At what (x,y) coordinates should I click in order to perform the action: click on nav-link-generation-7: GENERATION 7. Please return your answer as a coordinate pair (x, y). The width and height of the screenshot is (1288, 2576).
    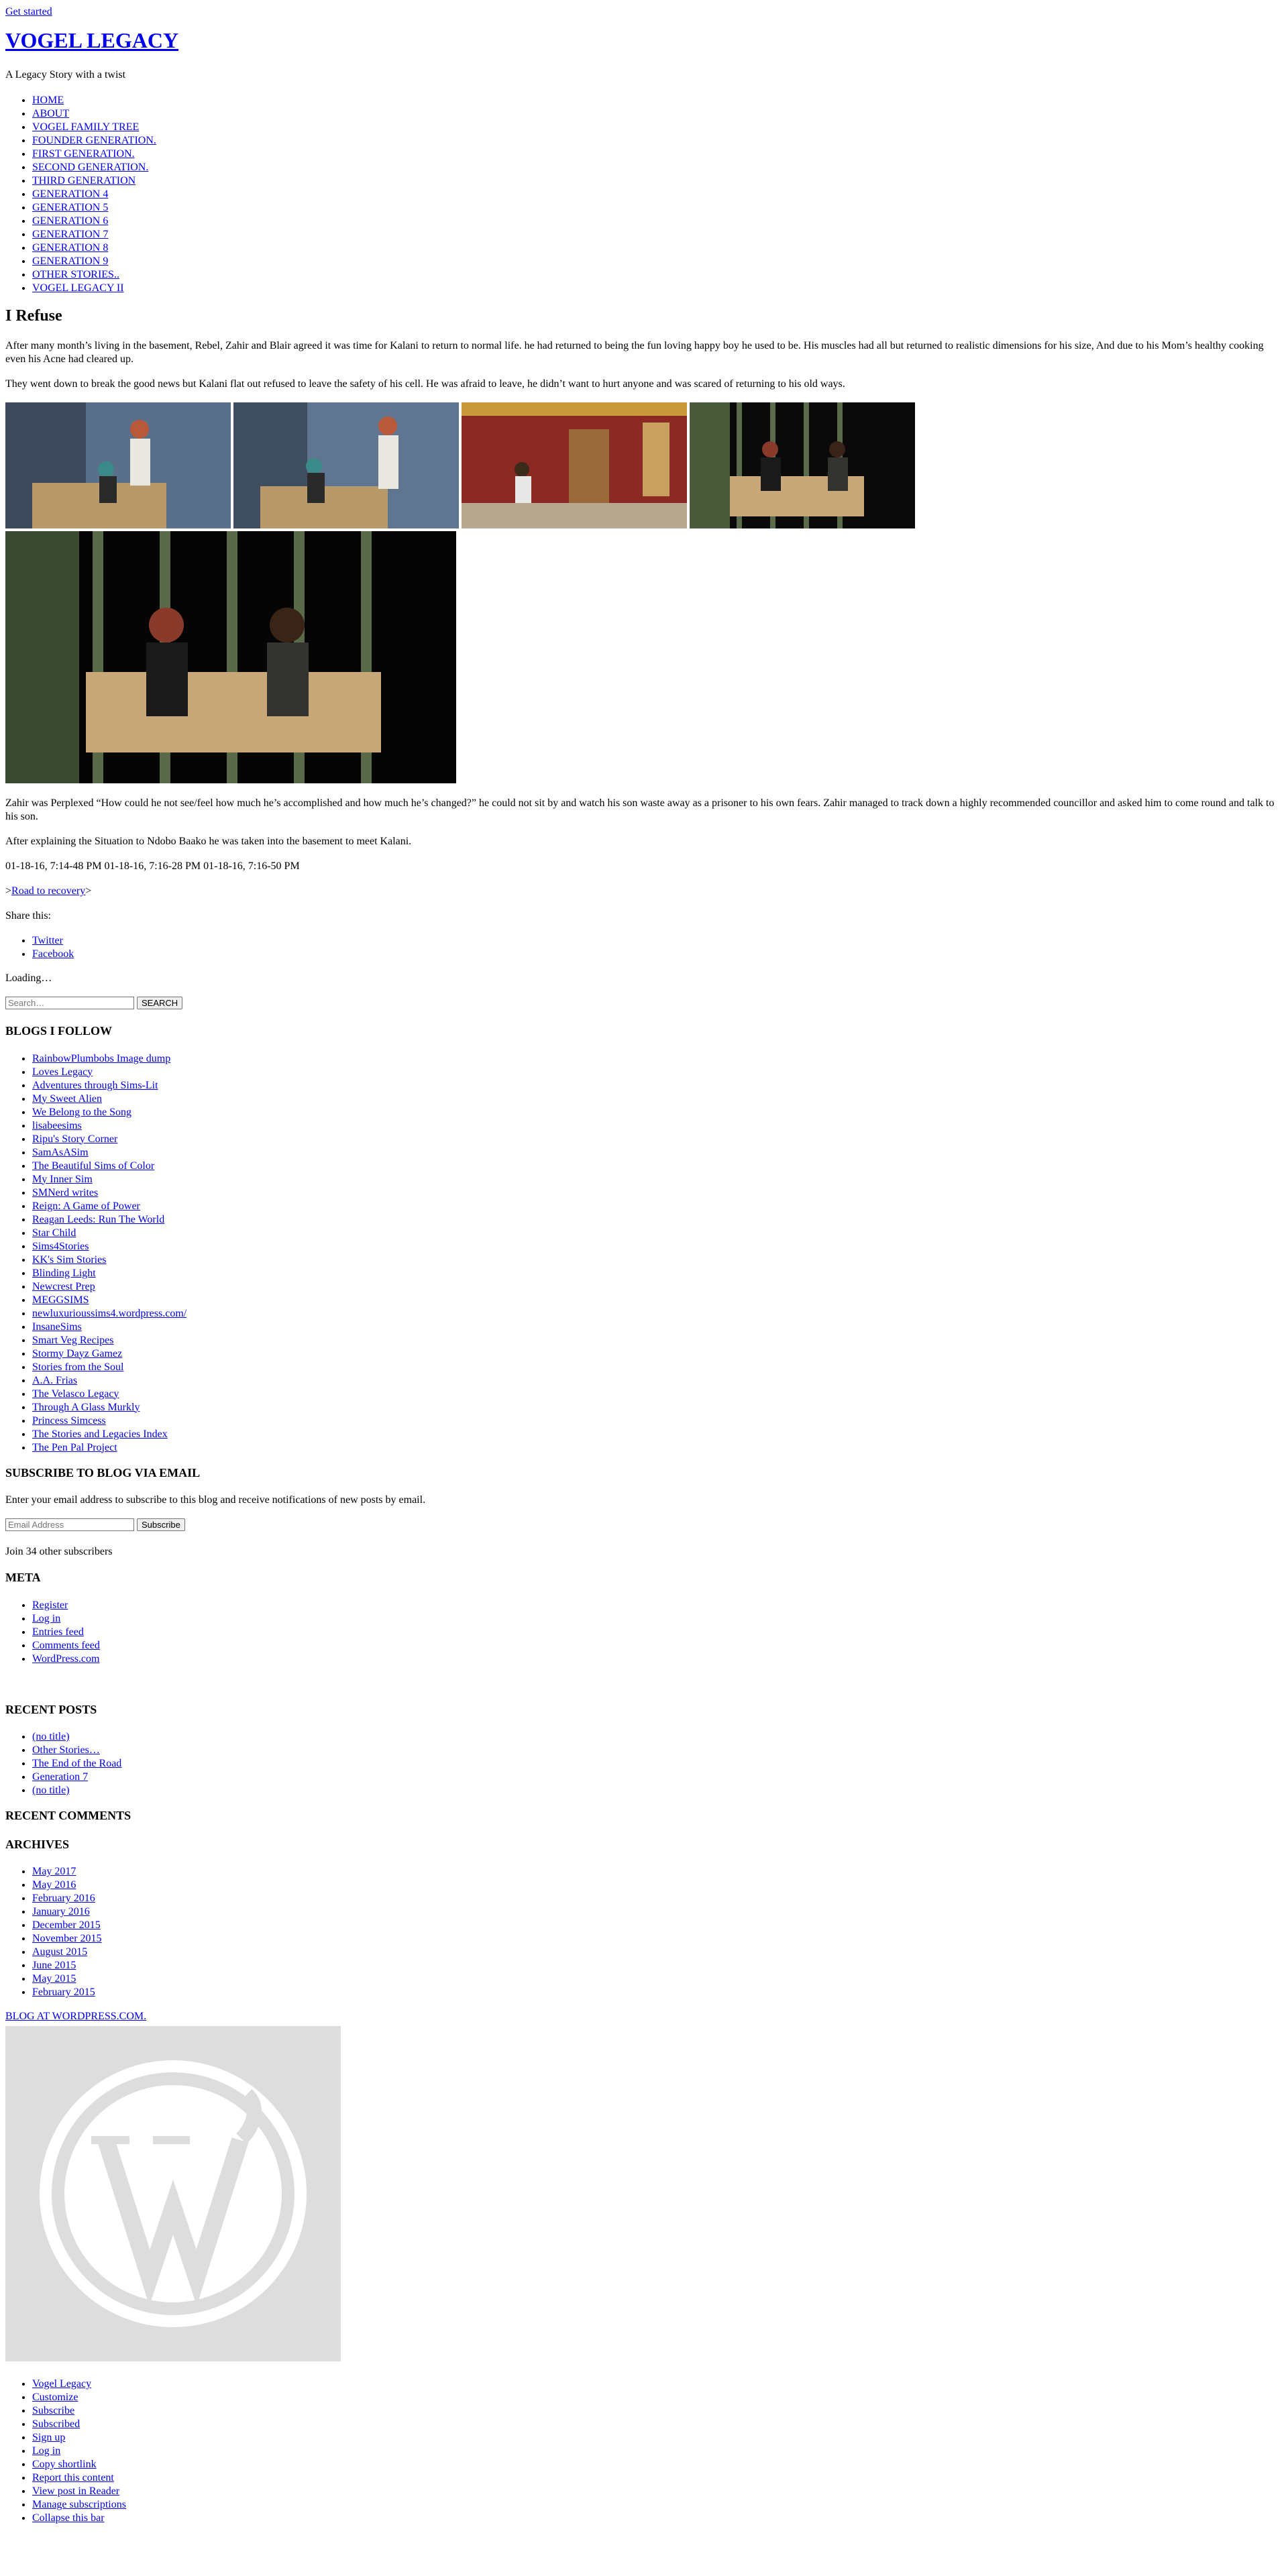
    Looking at the image, I should click on (70, 234).